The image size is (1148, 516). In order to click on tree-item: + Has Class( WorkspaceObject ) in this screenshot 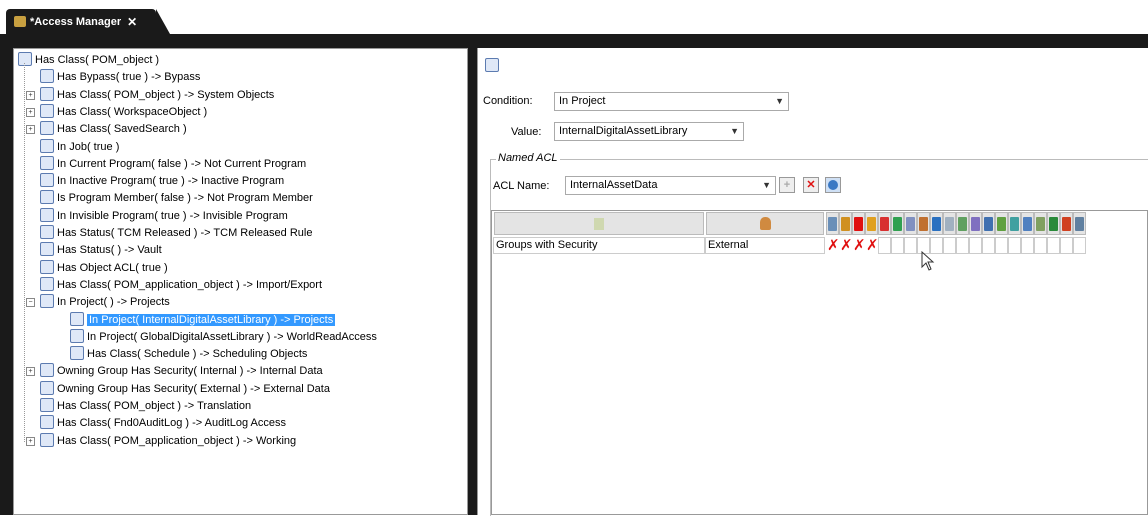, I will do `click(116, 112)`.